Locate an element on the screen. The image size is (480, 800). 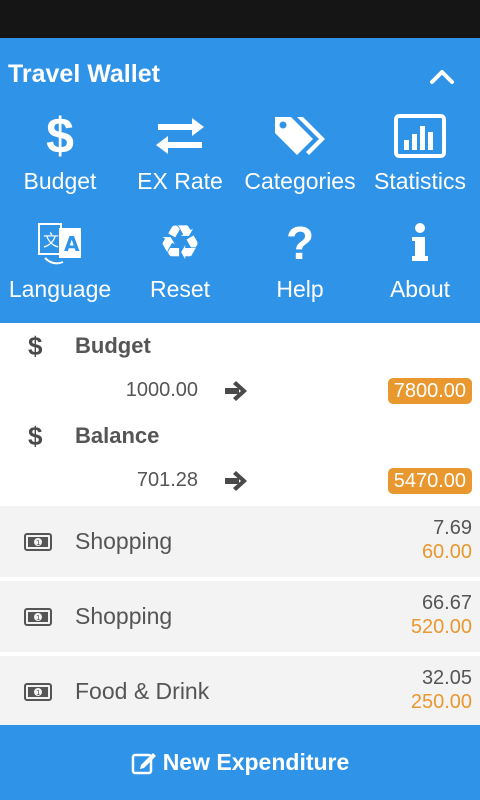
tags-icon is located at coordinates (300, 136).